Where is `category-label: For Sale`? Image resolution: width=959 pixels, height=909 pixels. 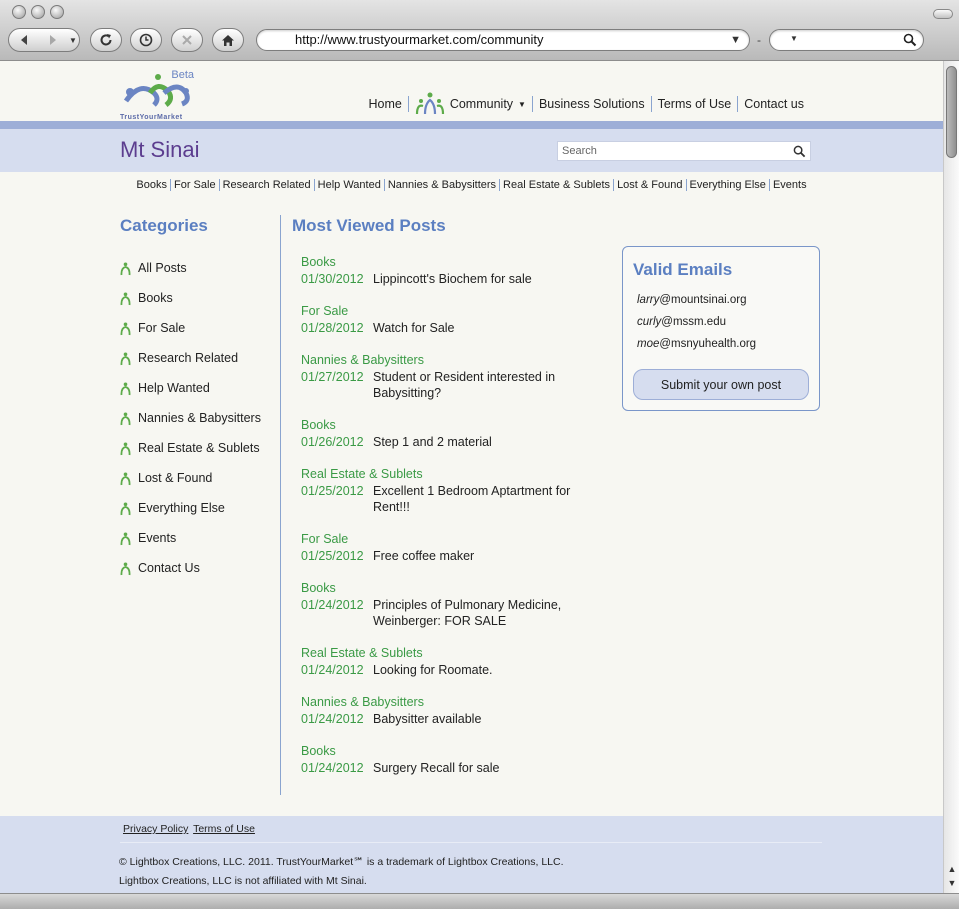 category-label: For Sale is located at coordinates (162, 328).